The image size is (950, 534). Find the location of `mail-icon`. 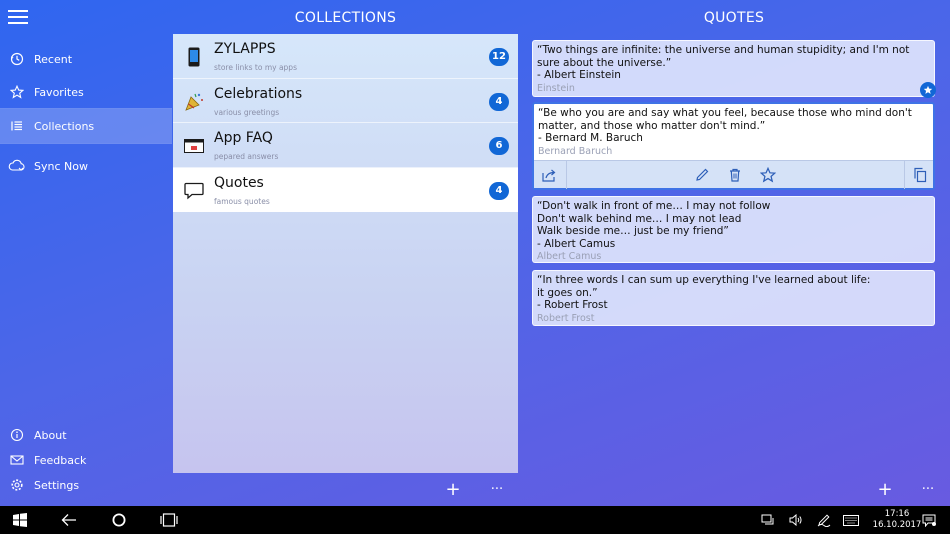

mail-icon is located at coordinates (17, 460).